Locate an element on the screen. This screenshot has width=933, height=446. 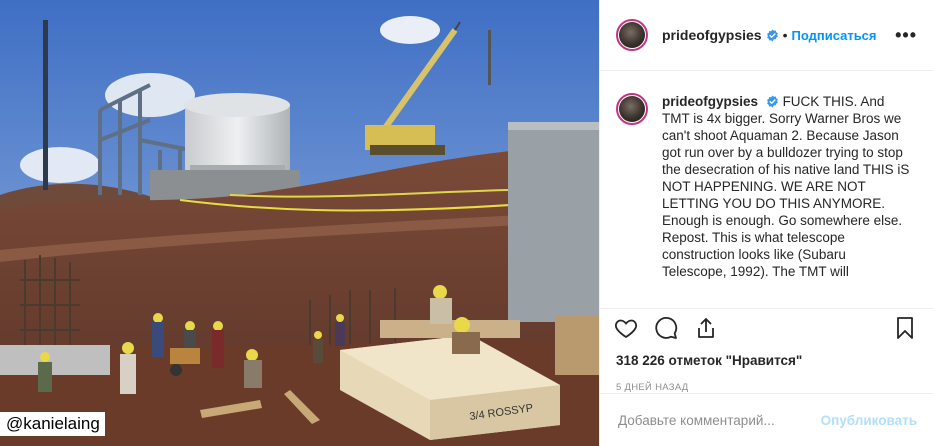
caption-avatar is located at coordinates (632, 109).